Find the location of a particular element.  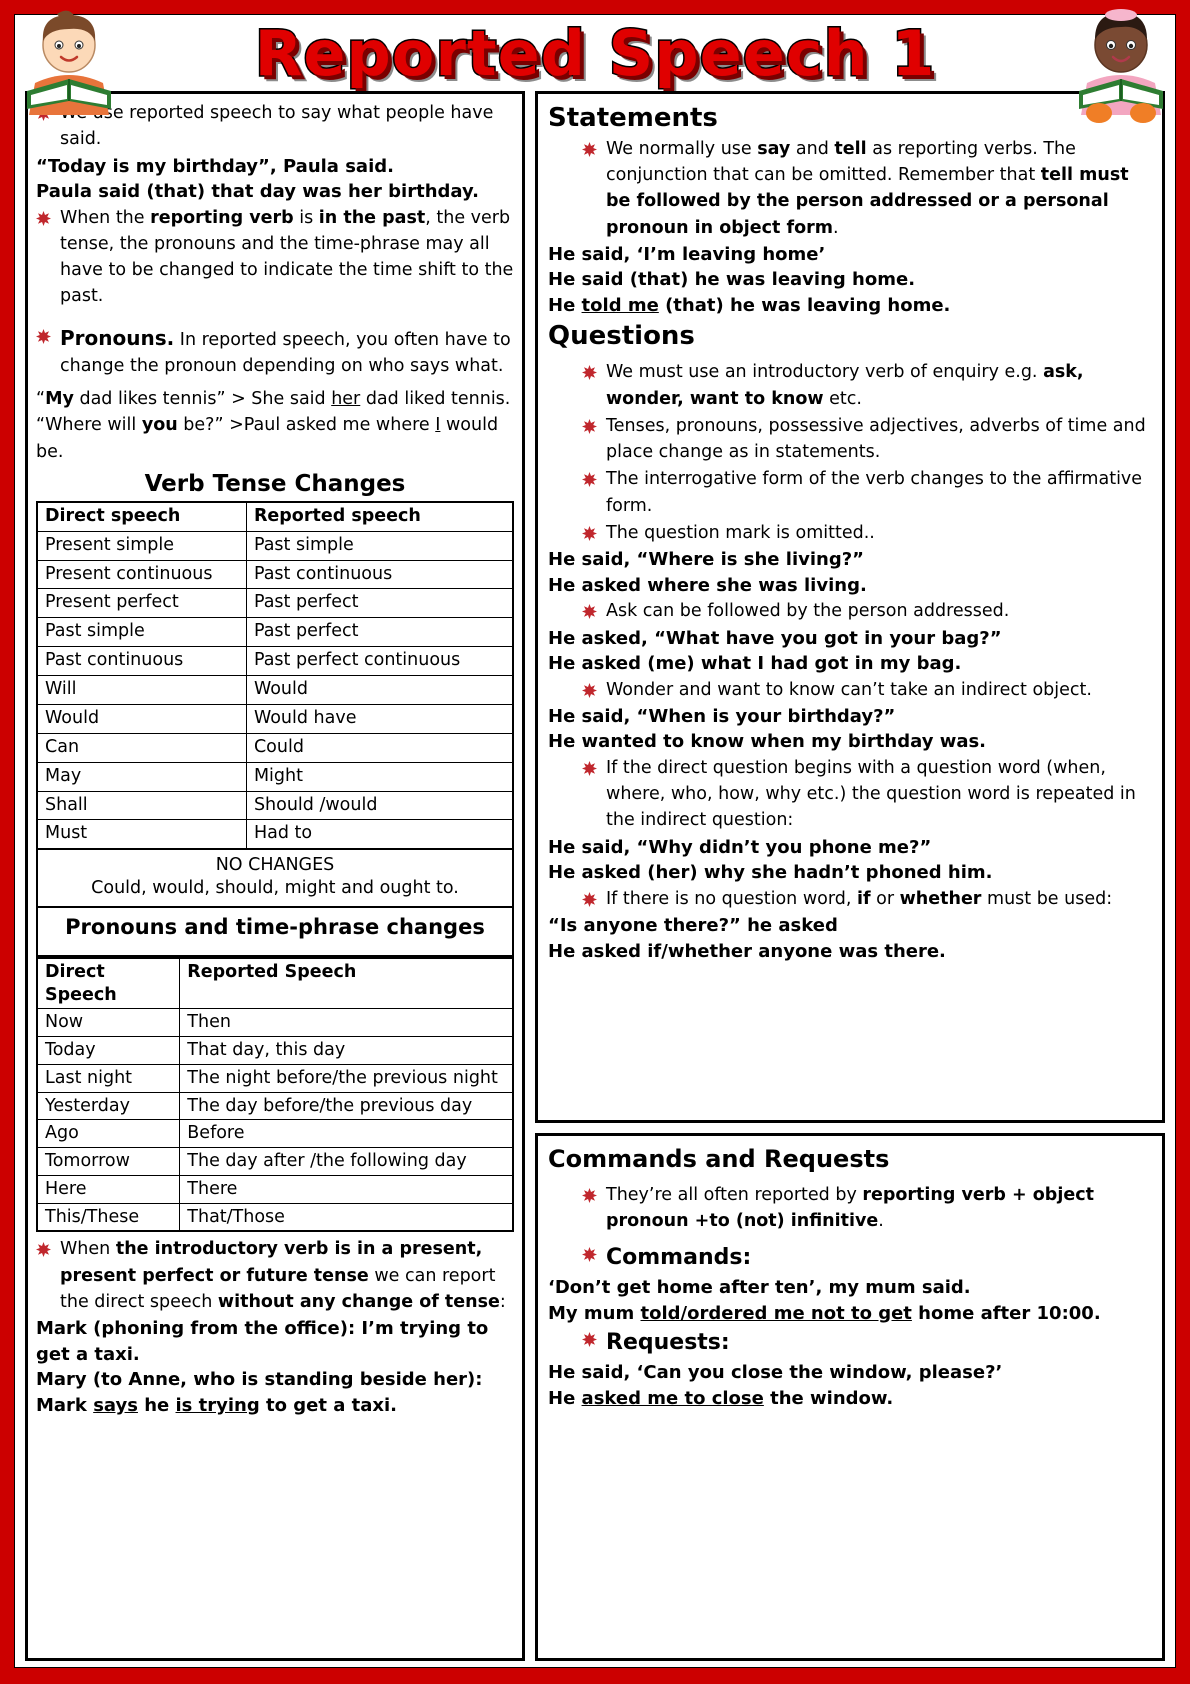

table-row: Past continuous Past perfect continuous is located at coordinates (275, 661).